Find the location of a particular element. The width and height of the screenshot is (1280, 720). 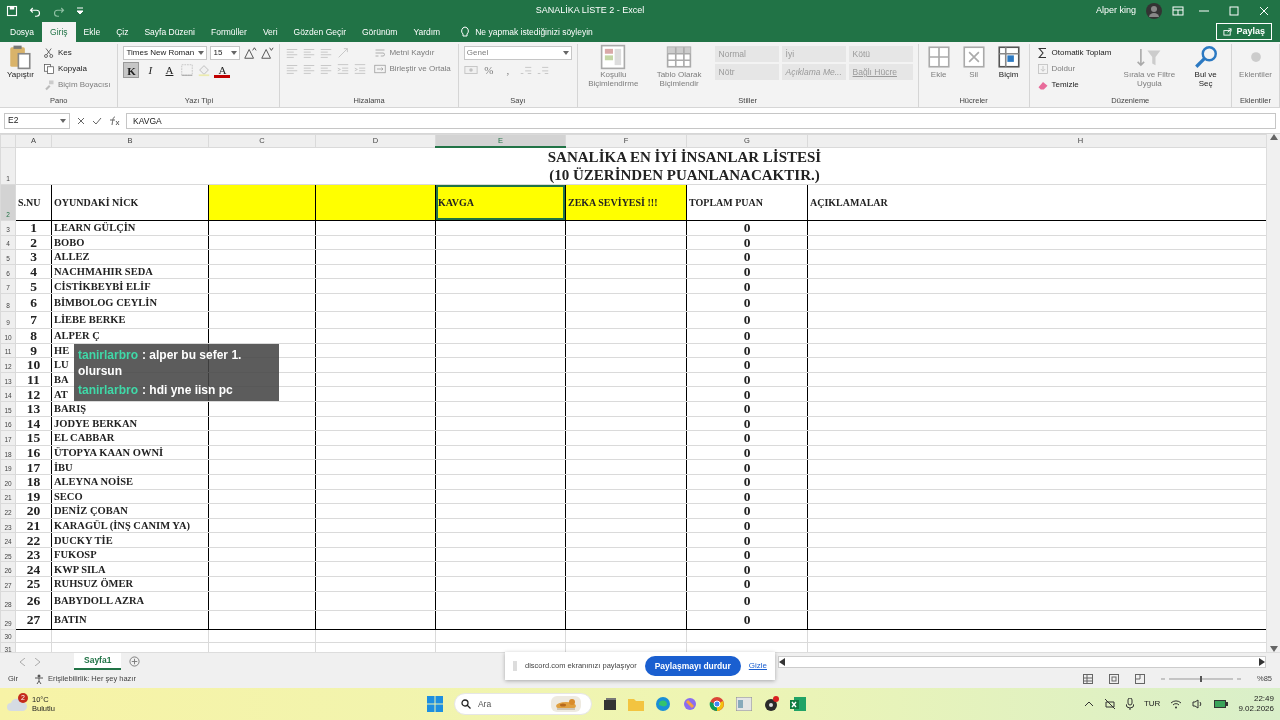

windows-icon is located at coordinates (434, 704).